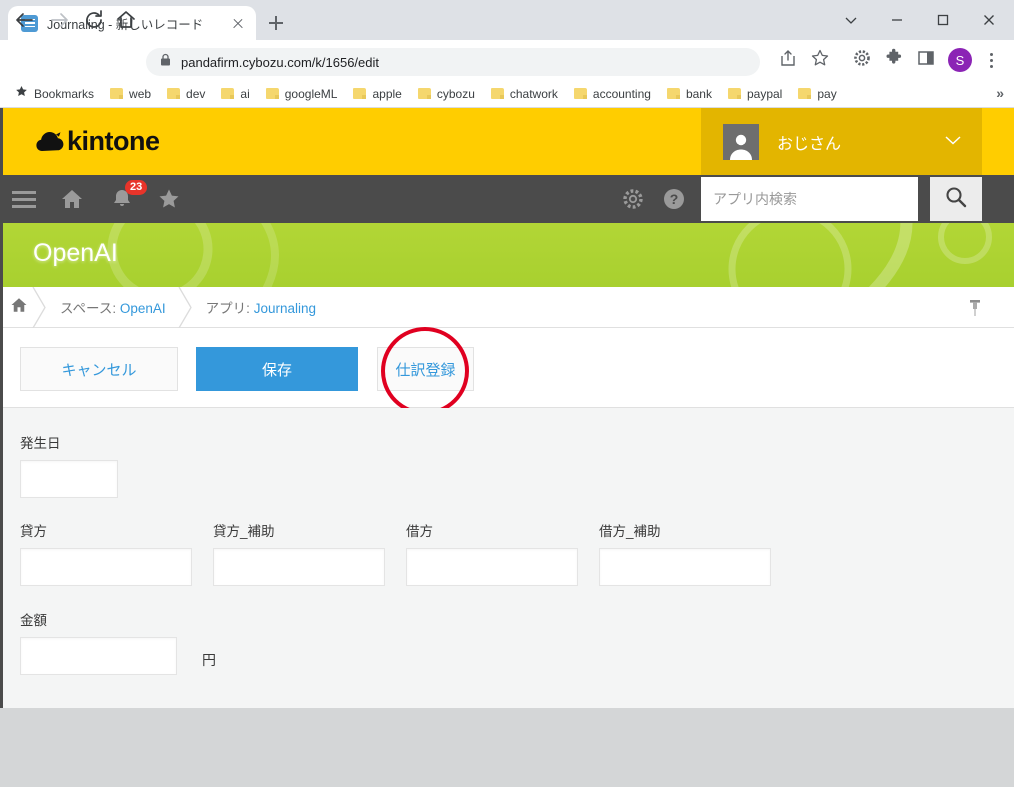 This screenshot has width=1014, height=787. Describe the element at coordinates (129, 195) in the screenshot. I see `bell-icon: 23` at that location.